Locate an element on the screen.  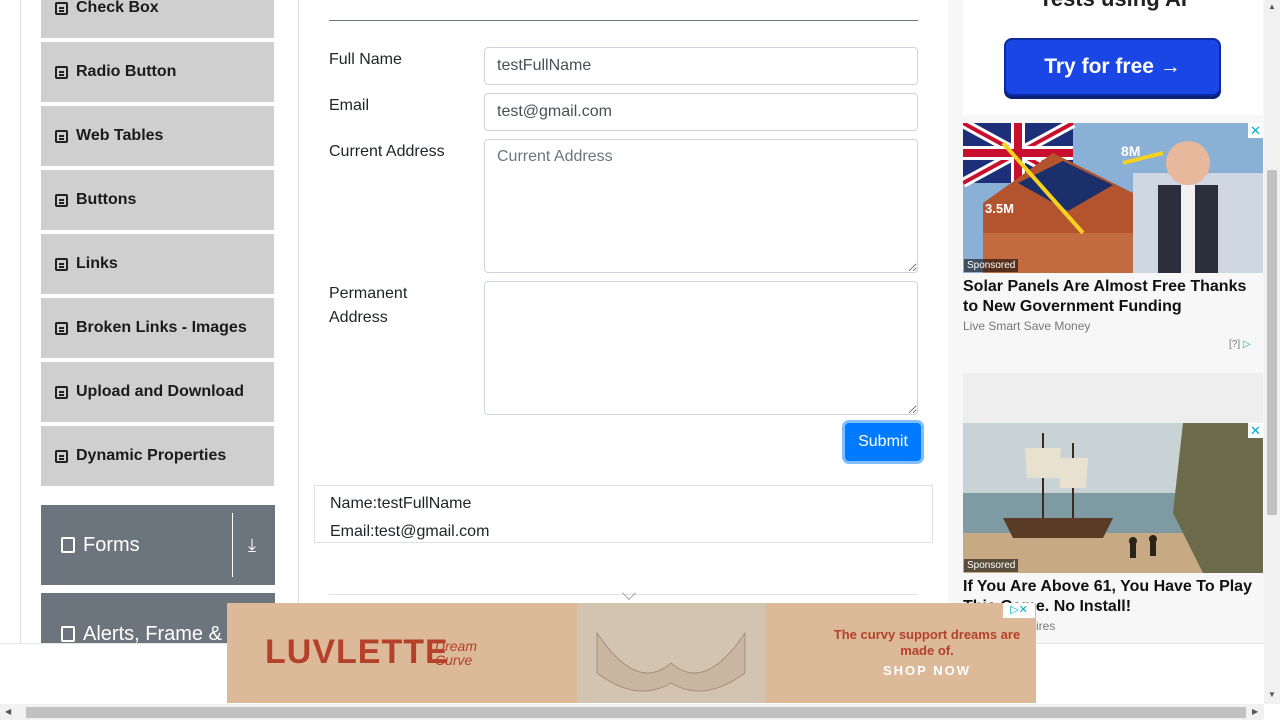
ad-top-title: Tests using AI is located at coordinates (1113, 6).